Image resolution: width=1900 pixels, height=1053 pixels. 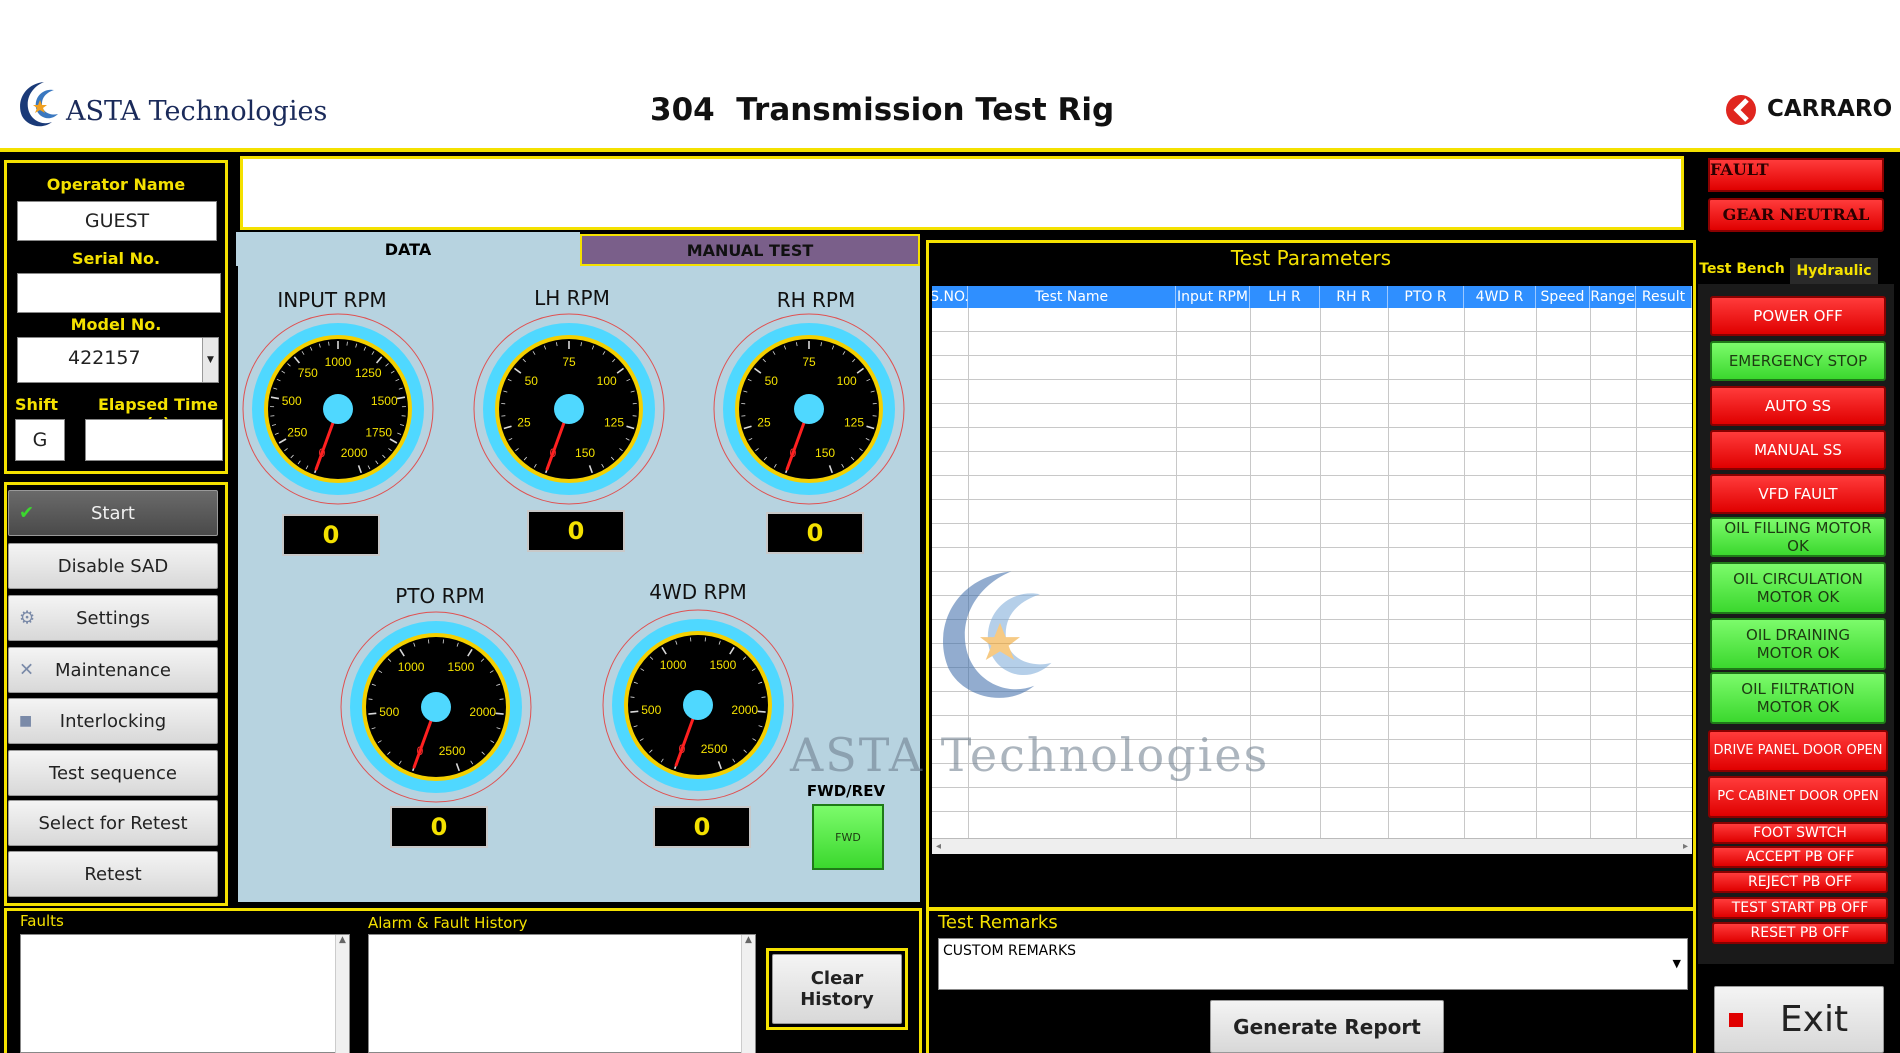 I want to click on tab-manual-test-label: MANUAL TEST, so click(x=750, y=250).